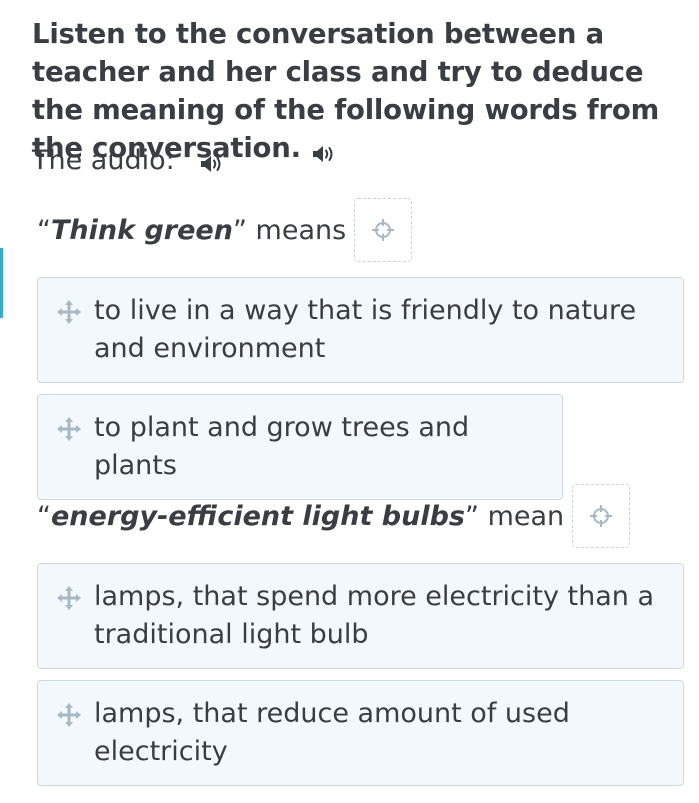 The image size is (699, 803). I want to click on option-text: to plant and grow trees and plants, so click(282, 446).